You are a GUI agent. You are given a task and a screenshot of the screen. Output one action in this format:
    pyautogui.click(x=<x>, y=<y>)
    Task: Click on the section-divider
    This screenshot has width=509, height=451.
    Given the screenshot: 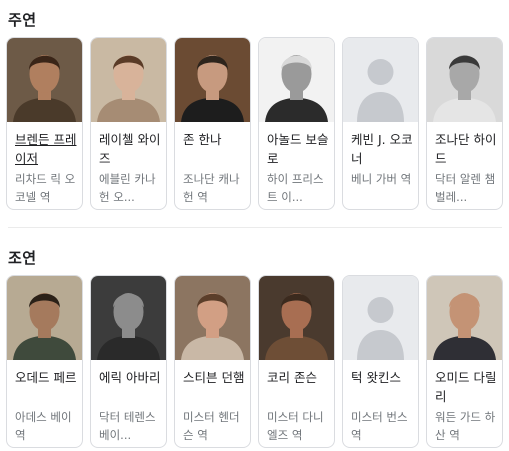 What is the action you would take?
    pyautogui.click(x=255, y=227)
    